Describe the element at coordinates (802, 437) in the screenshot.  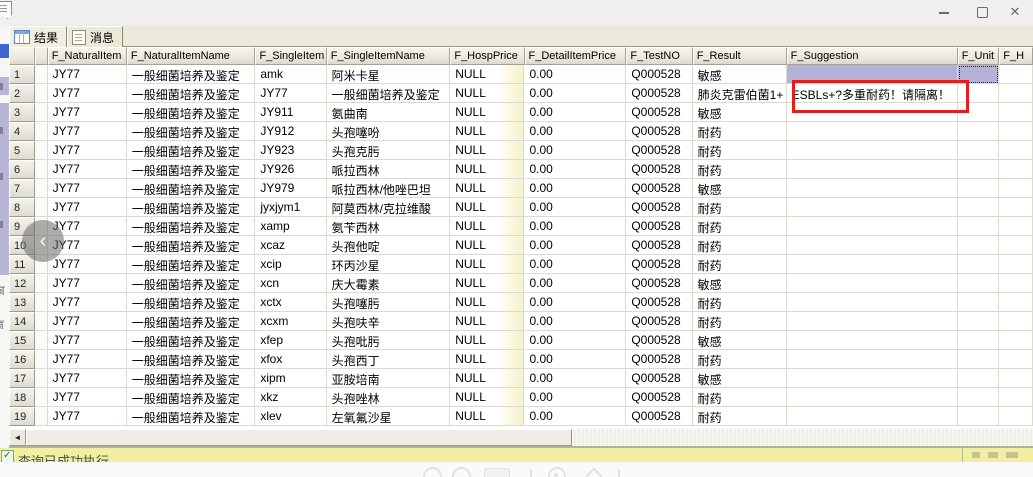
I see `scrollbar-track` at that location.